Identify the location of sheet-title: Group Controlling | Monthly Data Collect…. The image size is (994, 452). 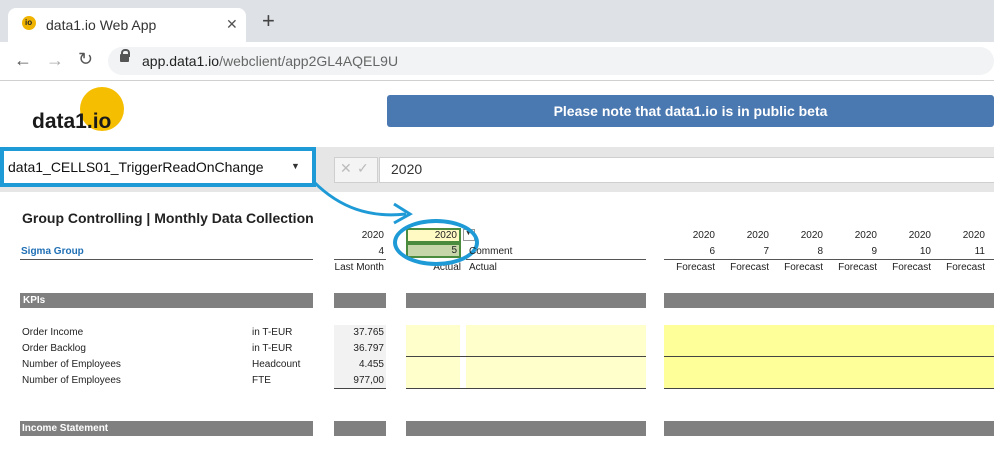
(168, 218).